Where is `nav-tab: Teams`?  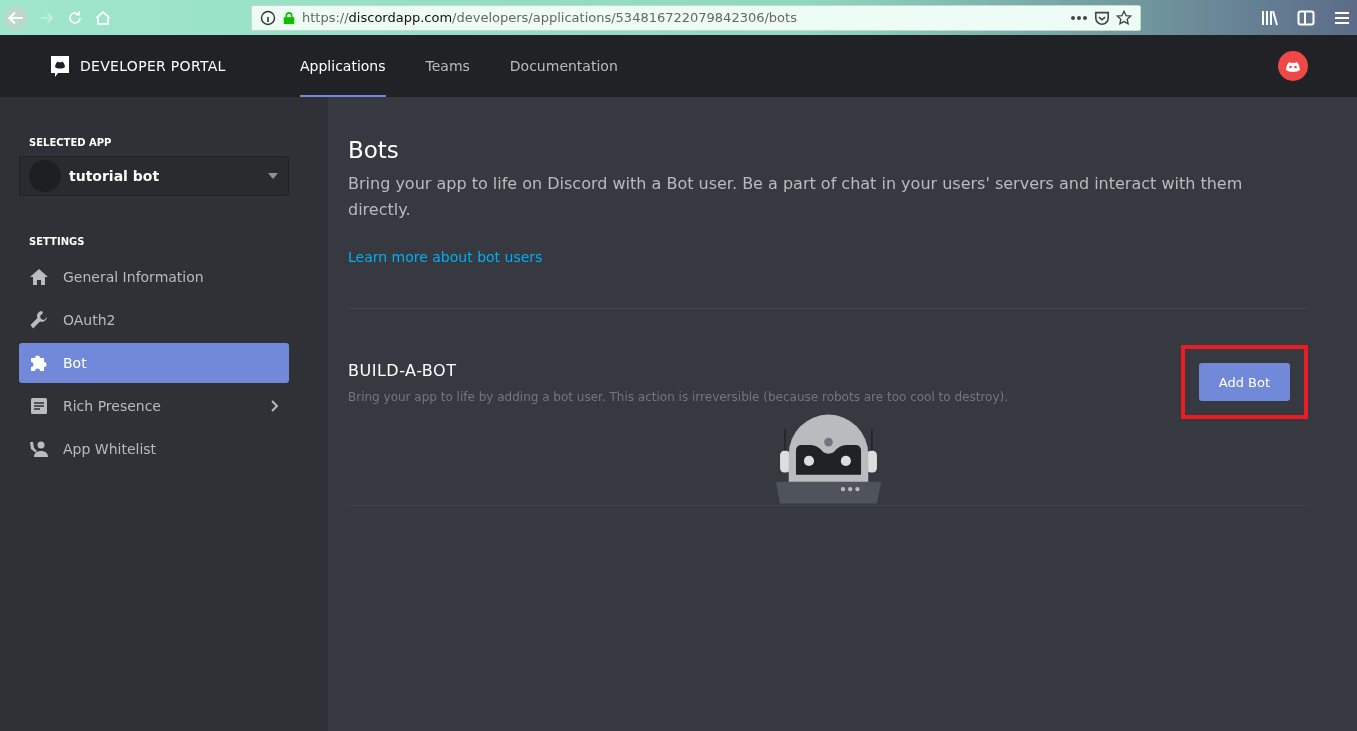 nav-tab: Teams is located at coordinates (447, 66).